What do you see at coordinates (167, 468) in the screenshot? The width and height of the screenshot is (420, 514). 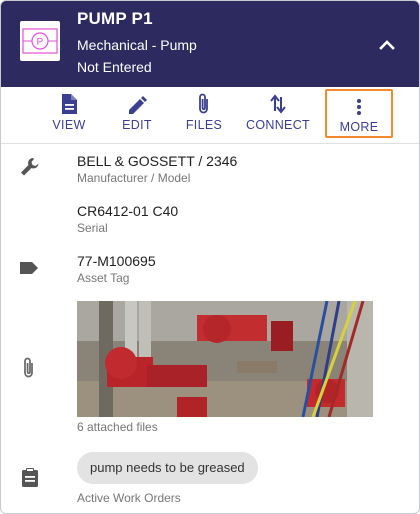 I see `work-order-chip: pump needs to be greased` at bounding box center [167, 468].